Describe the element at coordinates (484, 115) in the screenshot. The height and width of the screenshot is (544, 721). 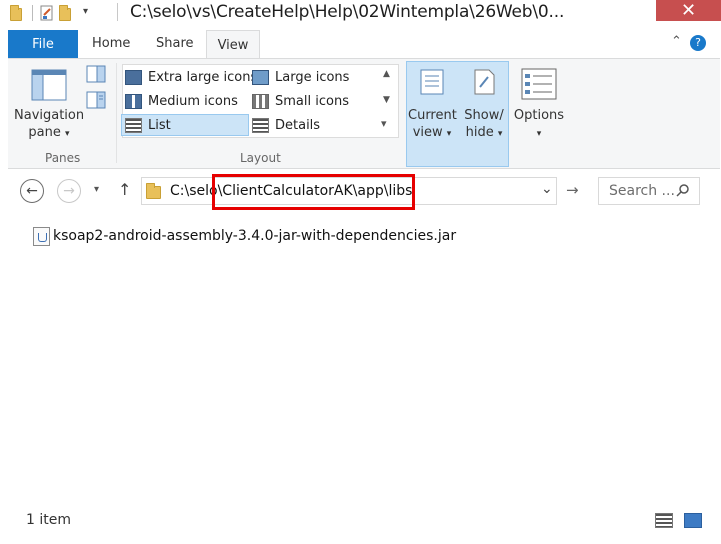
I see `show-hide-label: Show/` at that location.